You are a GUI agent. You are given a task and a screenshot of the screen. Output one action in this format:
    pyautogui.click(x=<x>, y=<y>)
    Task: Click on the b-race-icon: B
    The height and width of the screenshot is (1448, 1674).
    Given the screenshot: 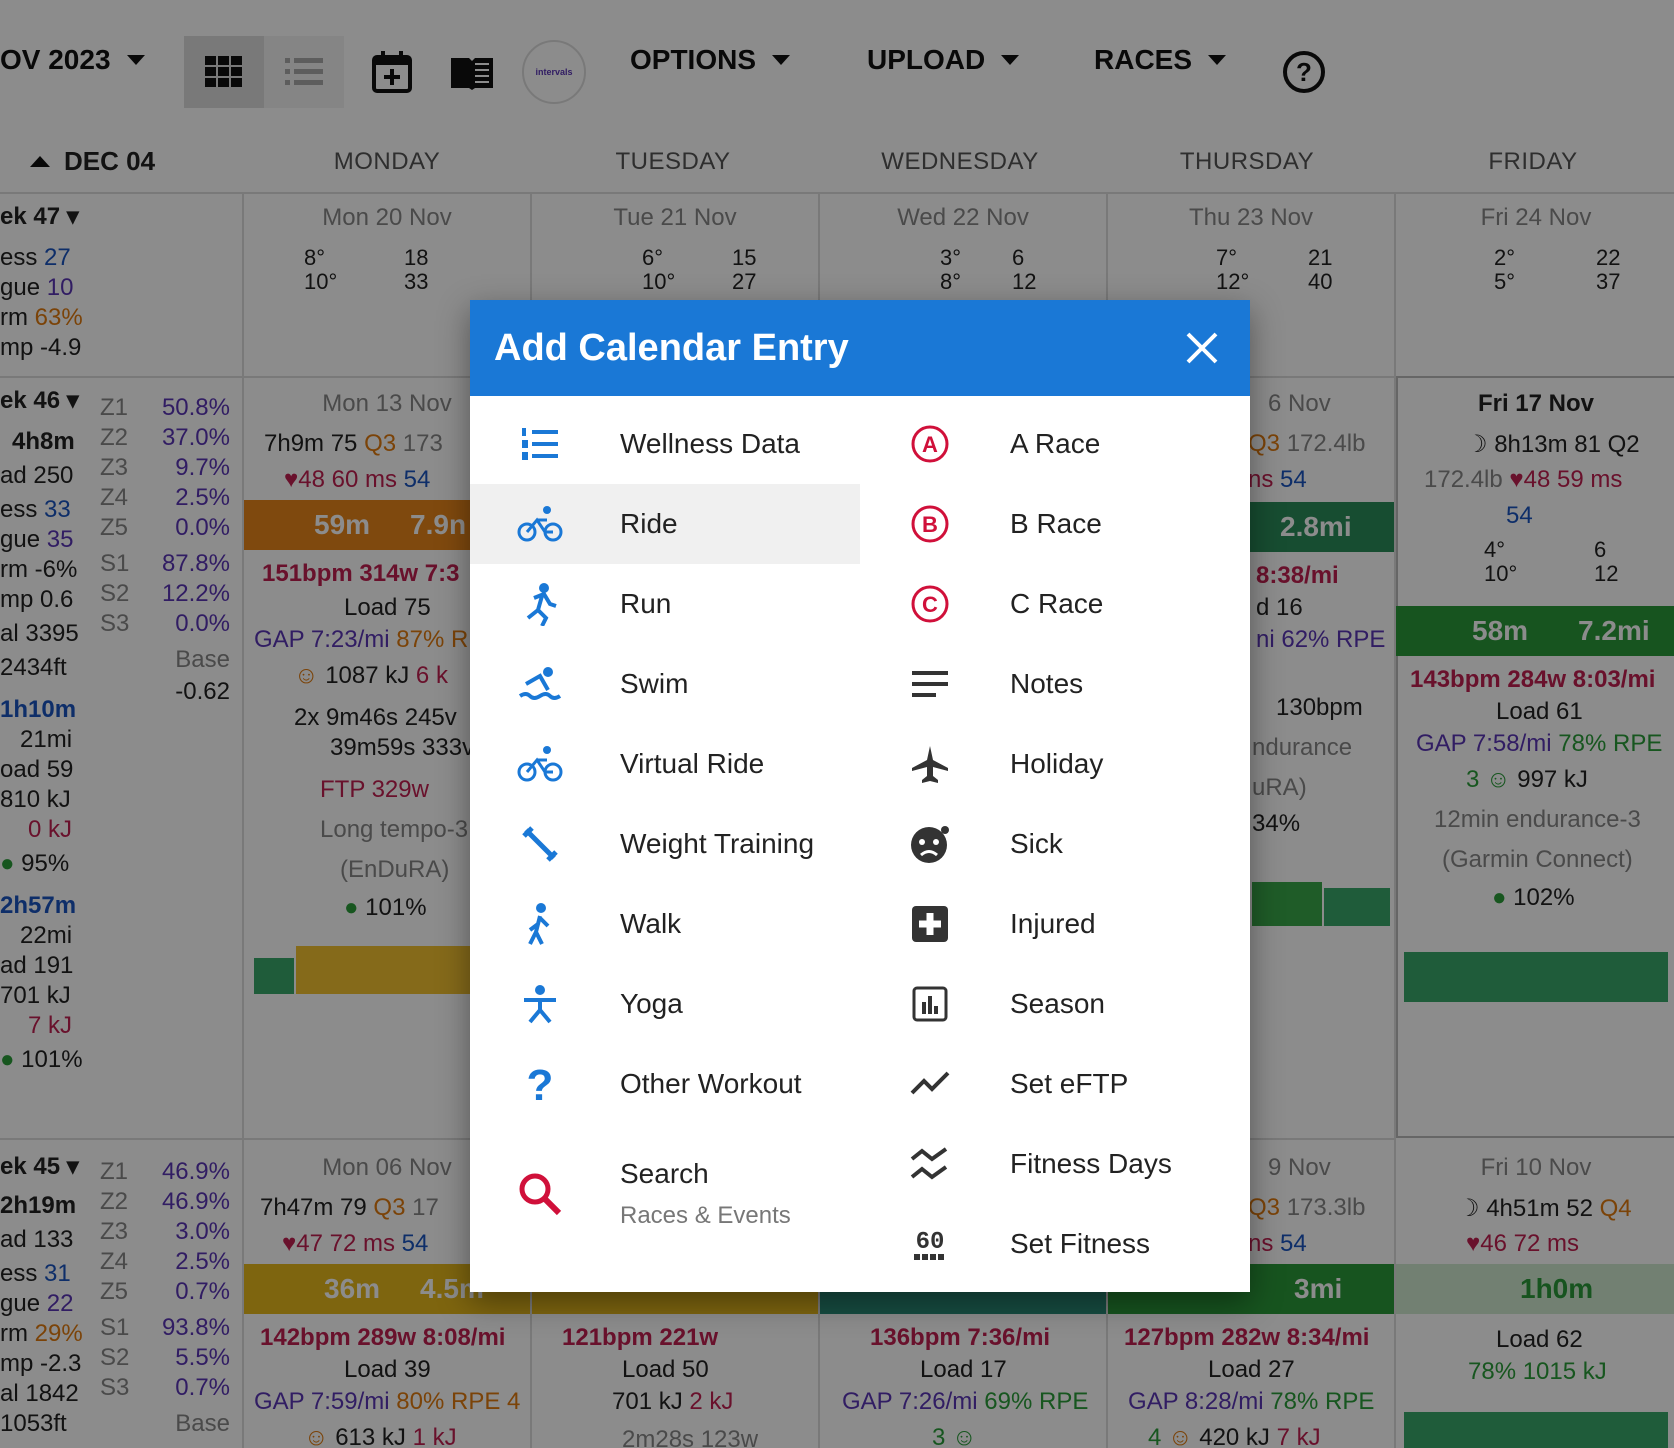 What is the action you would take?
    pyautogui.click(x=930, y=524)
    